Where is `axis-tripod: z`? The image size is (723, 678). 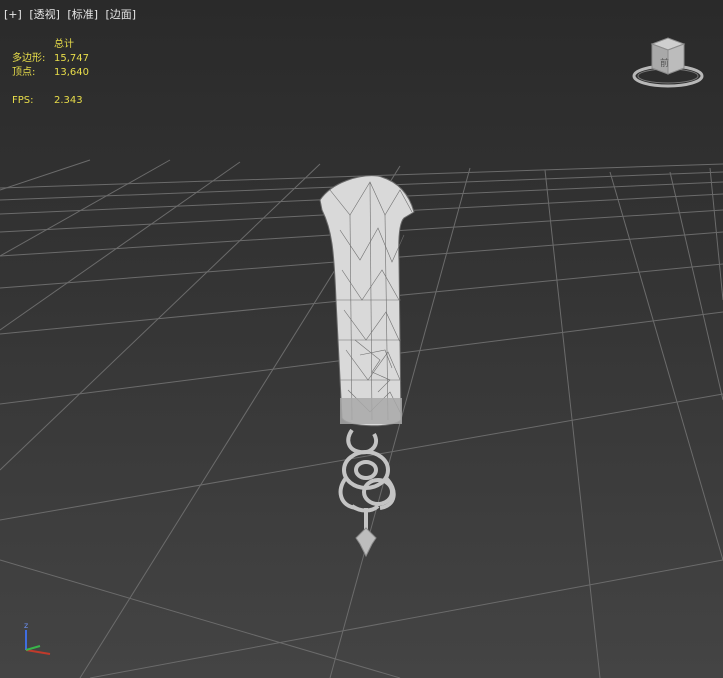
axis-tripod: z is located at coordinates (37, 638).